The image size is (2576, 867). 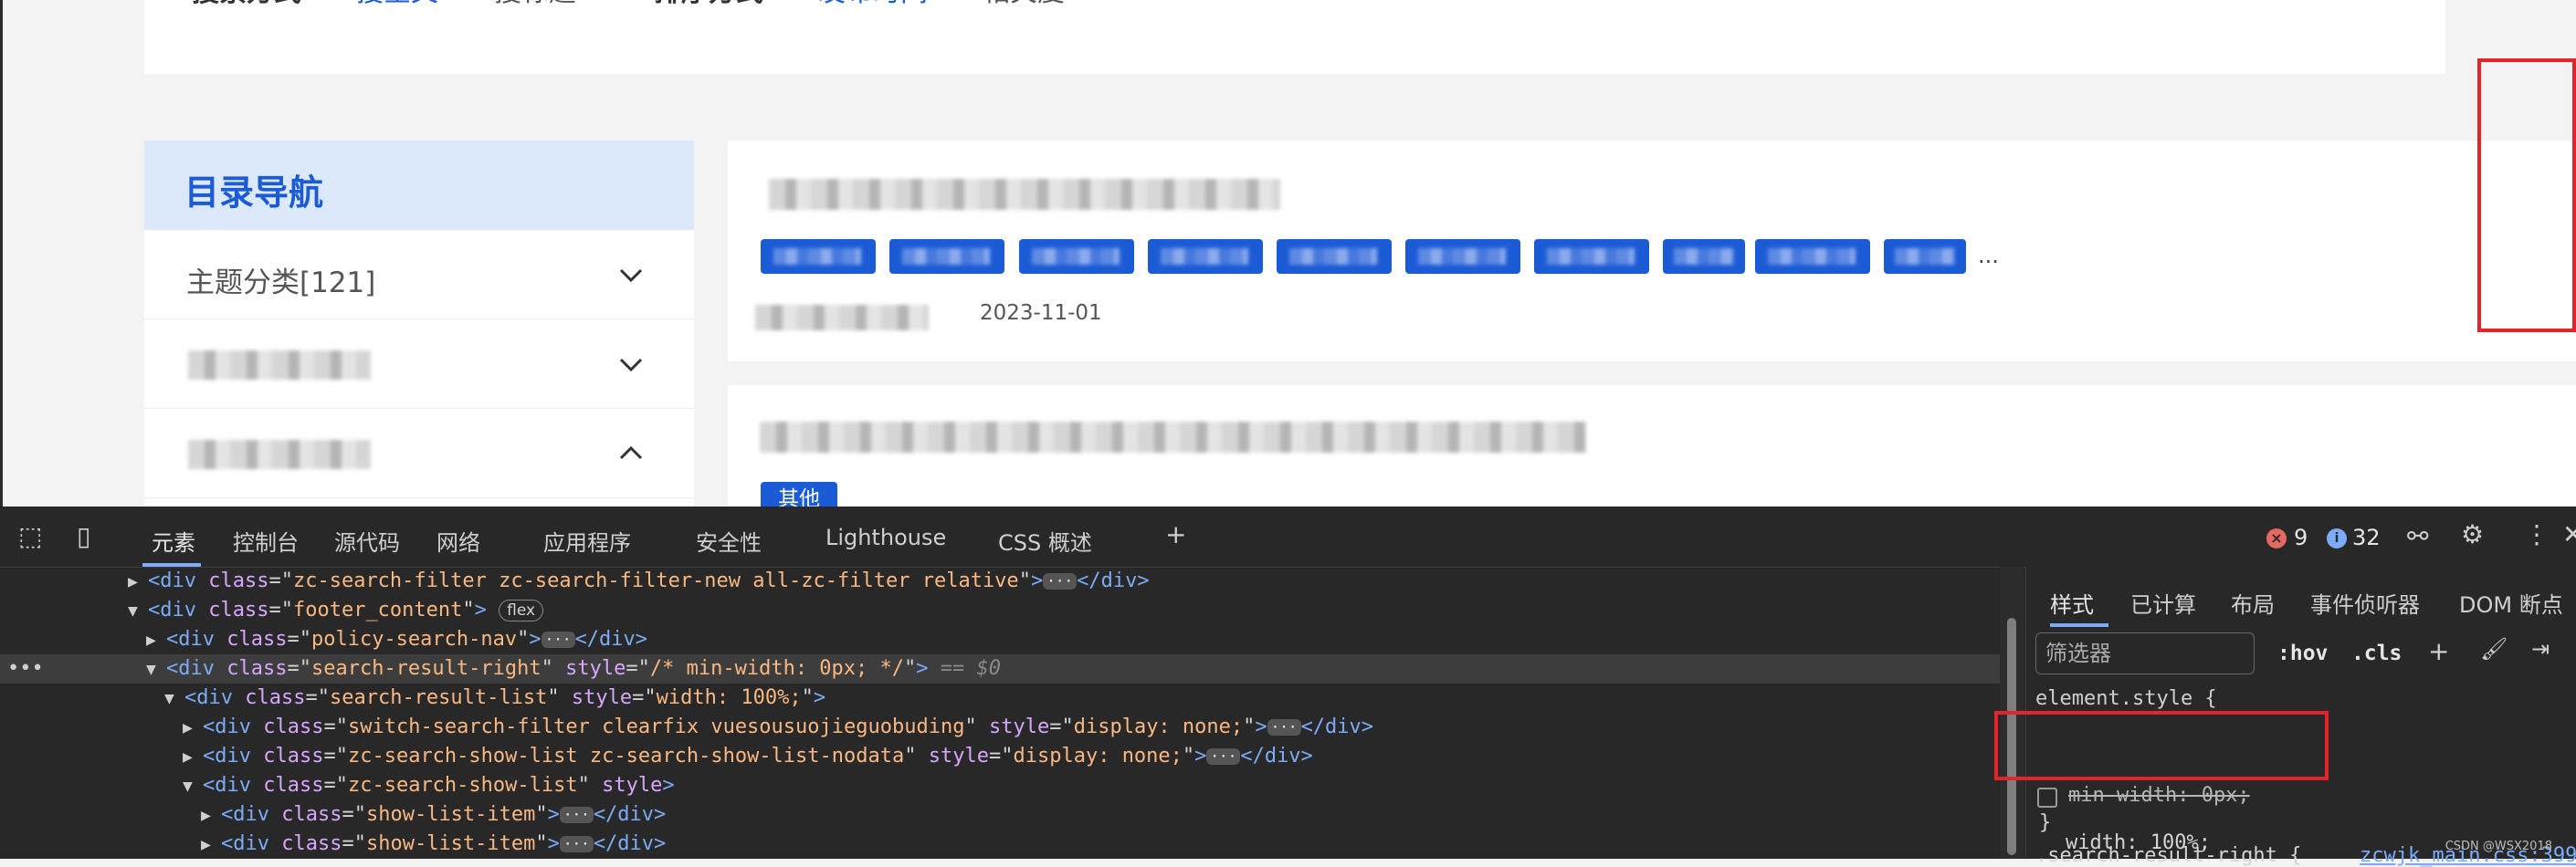 What do you see at coordinates (2145, 653) in the screenshot?
I see `styles-filter-input: 筛选器` at bounding box center [2145, 653].